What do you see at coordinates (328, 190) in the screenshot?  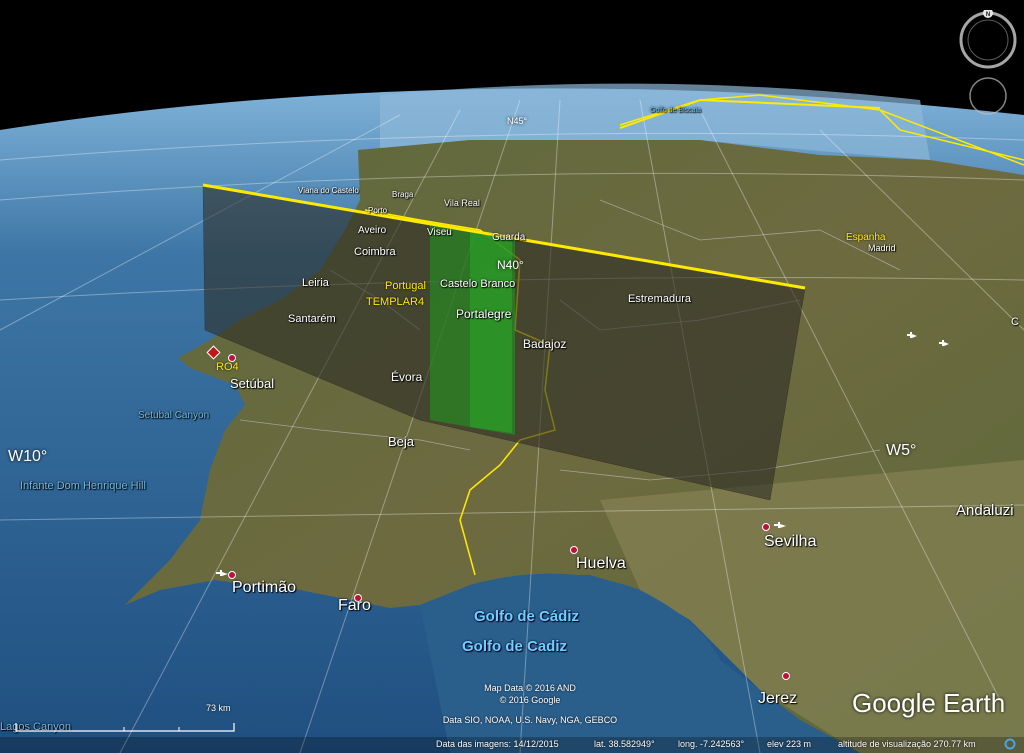 I see `place-label: Viana do Castelo` at bounding box center [328, 190].